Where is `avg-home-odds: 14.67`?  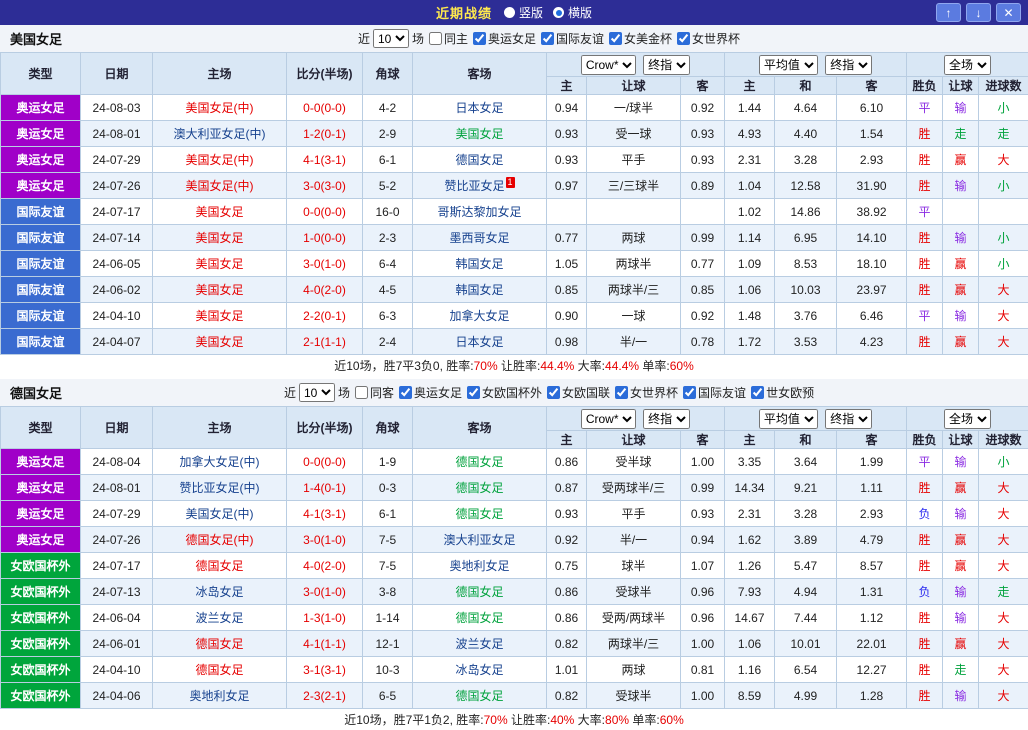 avg-home-odds: 14.67 is located at coordinates (750, 618).